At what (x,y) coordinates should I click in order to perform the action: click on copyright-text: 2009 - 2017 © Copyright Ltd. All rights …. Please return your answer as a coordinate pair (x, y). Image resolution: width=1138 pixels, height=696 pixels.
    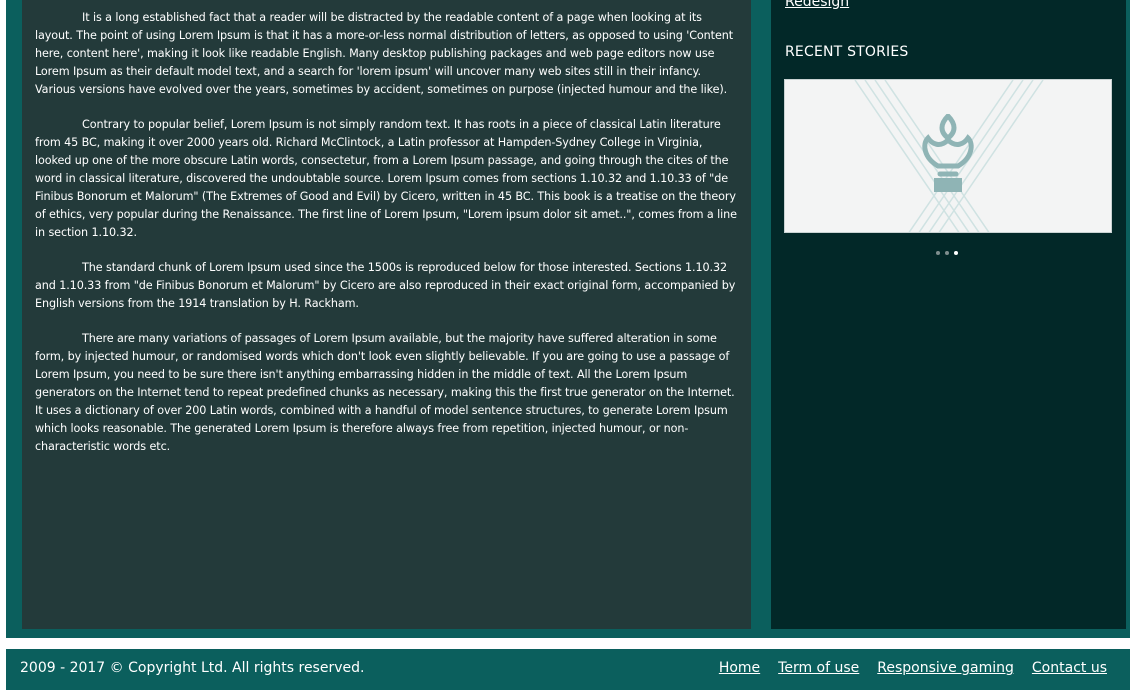
    Looking at the image, I should click on (192, 668).